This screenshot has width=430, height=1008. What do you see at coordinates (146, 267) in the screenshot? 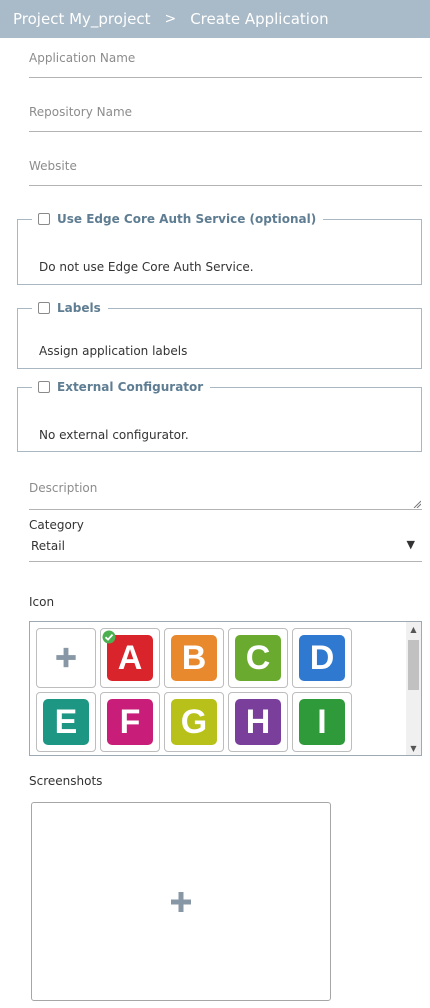
I see `auth-service-text: Do not use Edge Core Auth Service.` at bounding box center [146, 267].